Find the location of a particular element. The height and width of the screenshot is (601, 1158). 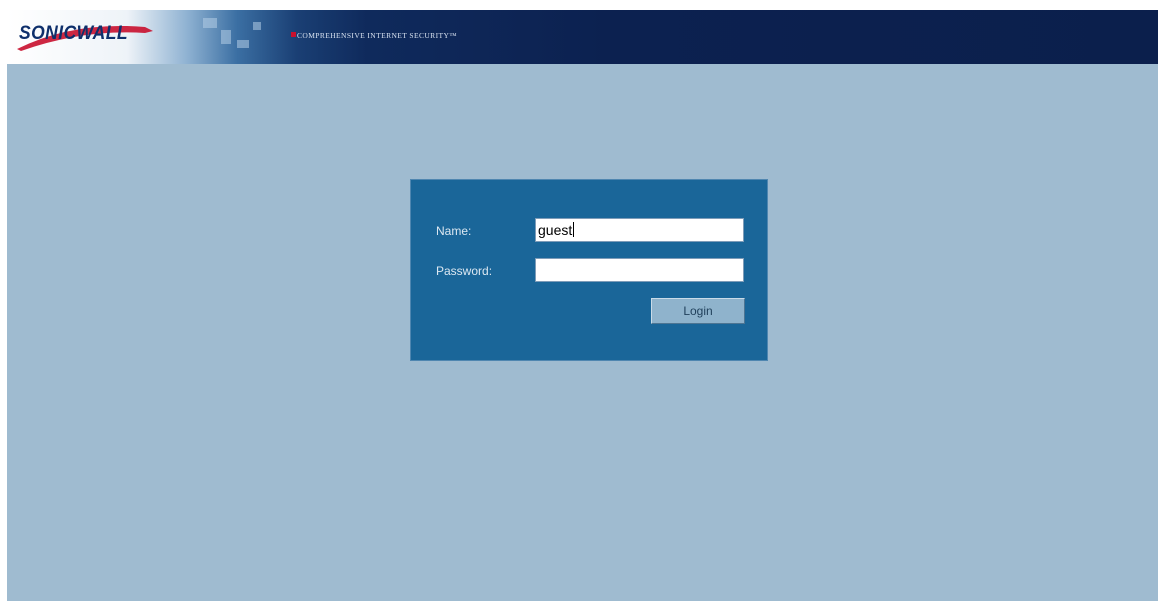

name-input: guest is located at coordinates (639, 230).